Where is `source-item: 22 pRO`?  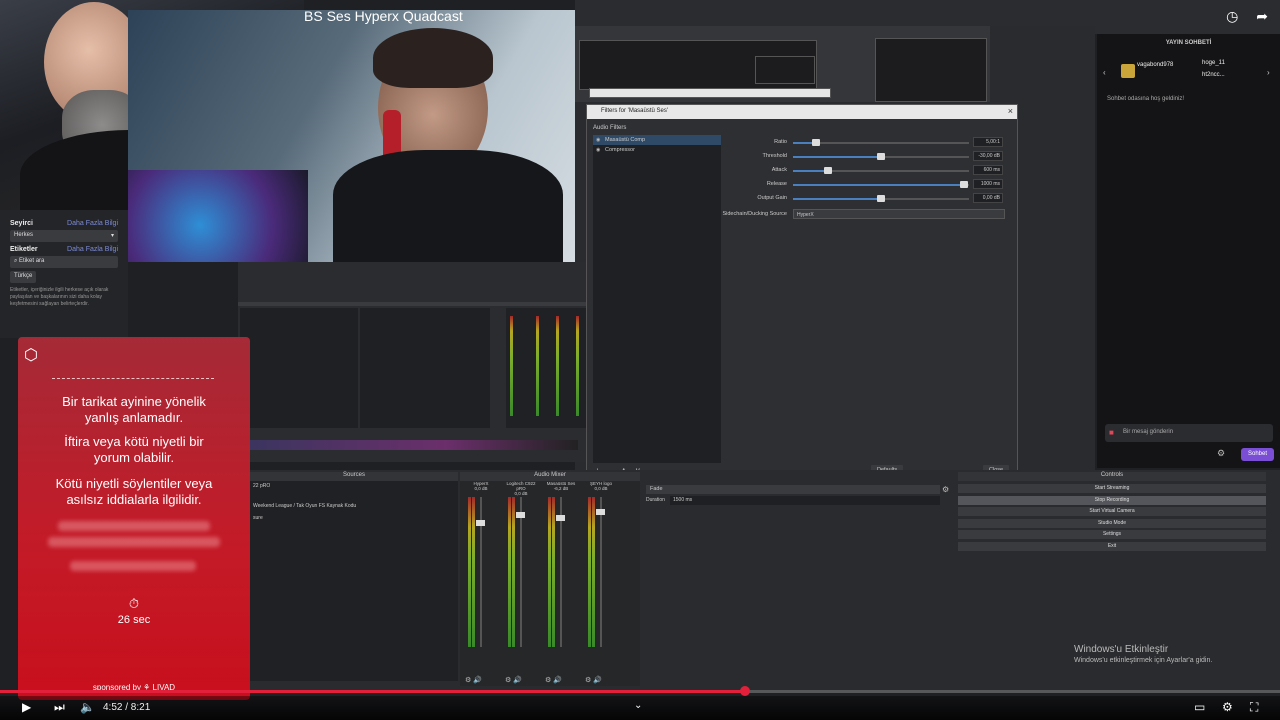 source-item: 22 pRO is located at coordinates (354, 486).